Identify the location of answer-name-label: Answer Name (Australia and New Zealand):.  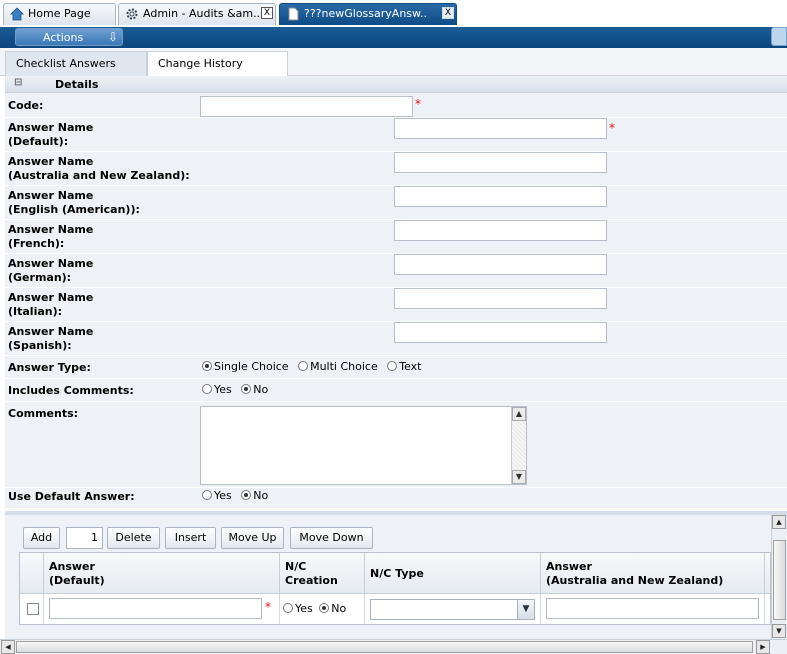
(99, 168).